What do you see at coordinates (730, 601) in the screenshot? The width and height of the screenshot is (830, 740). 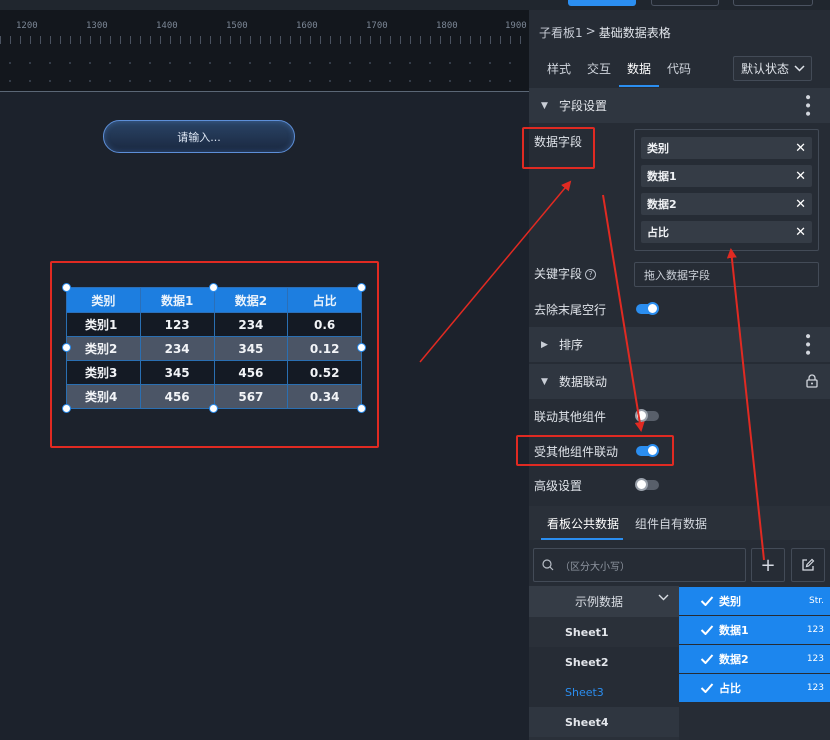 I see `source-field-name: 类别` at bounding box center [730, 601].